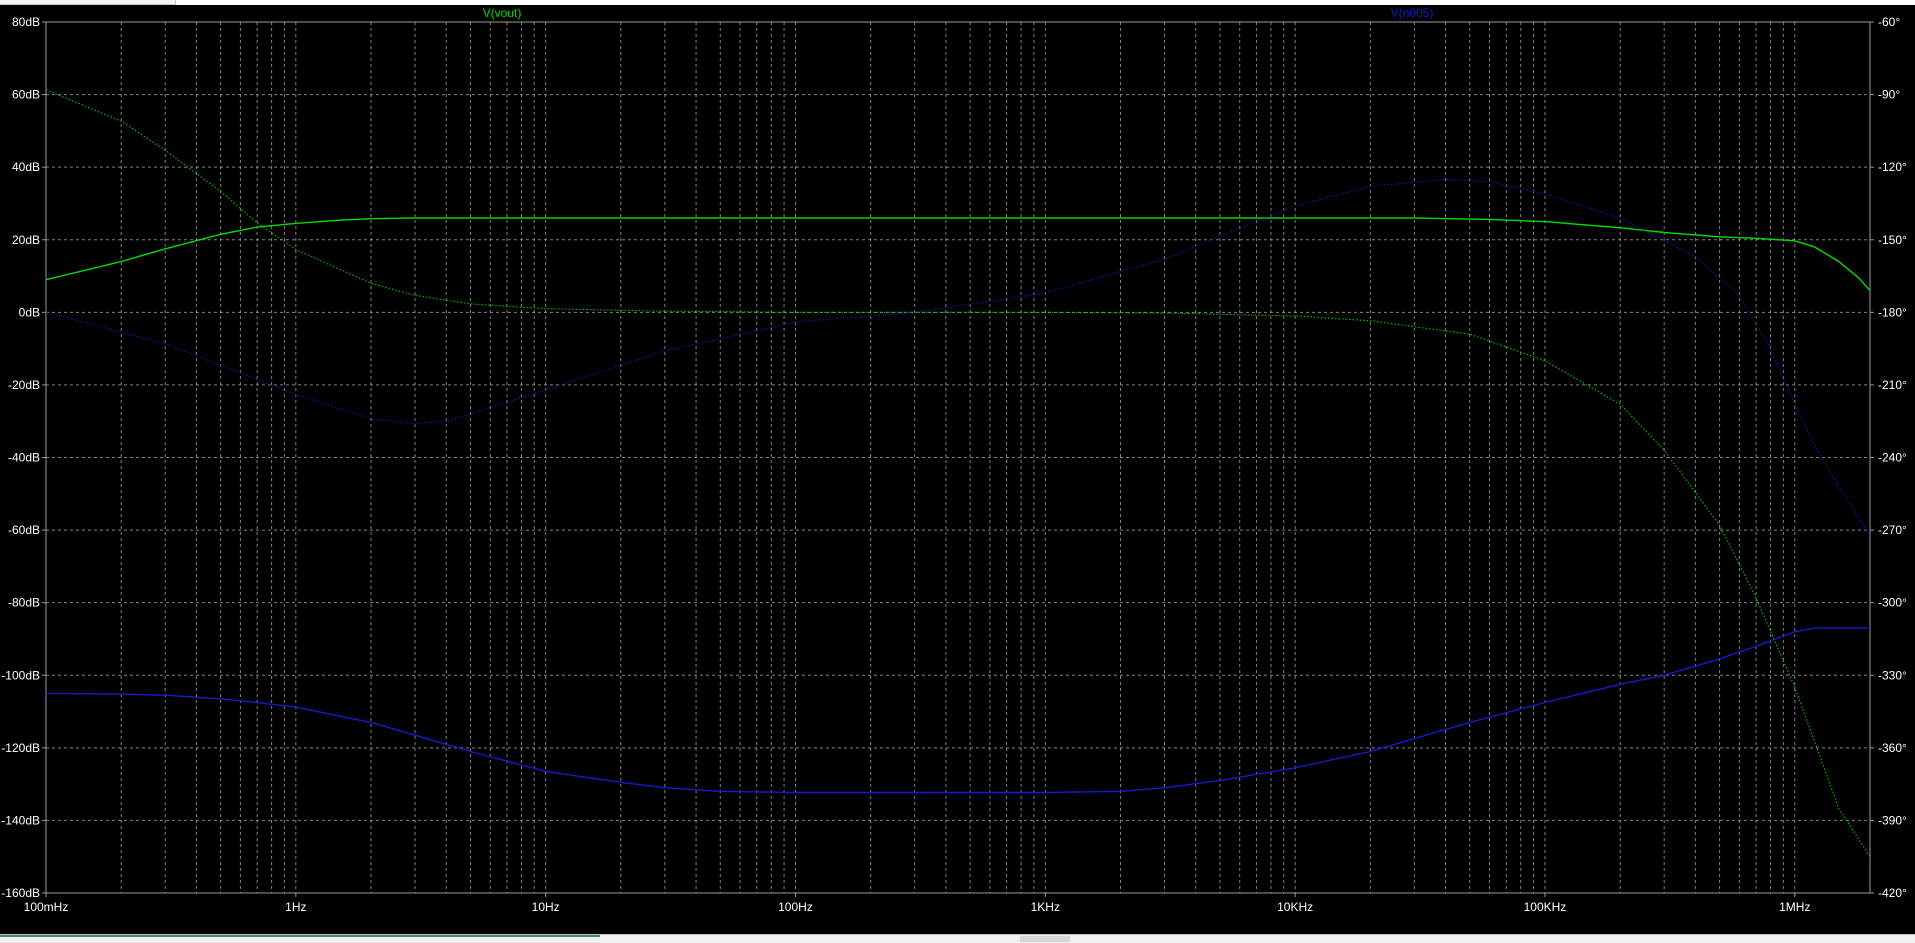 This screenshot has height=943, width=1915. What do you see at coordinates (1412, 13) in the screenshot?
I see `legend-label: V(n005)` at bounding box center [1412, 13].